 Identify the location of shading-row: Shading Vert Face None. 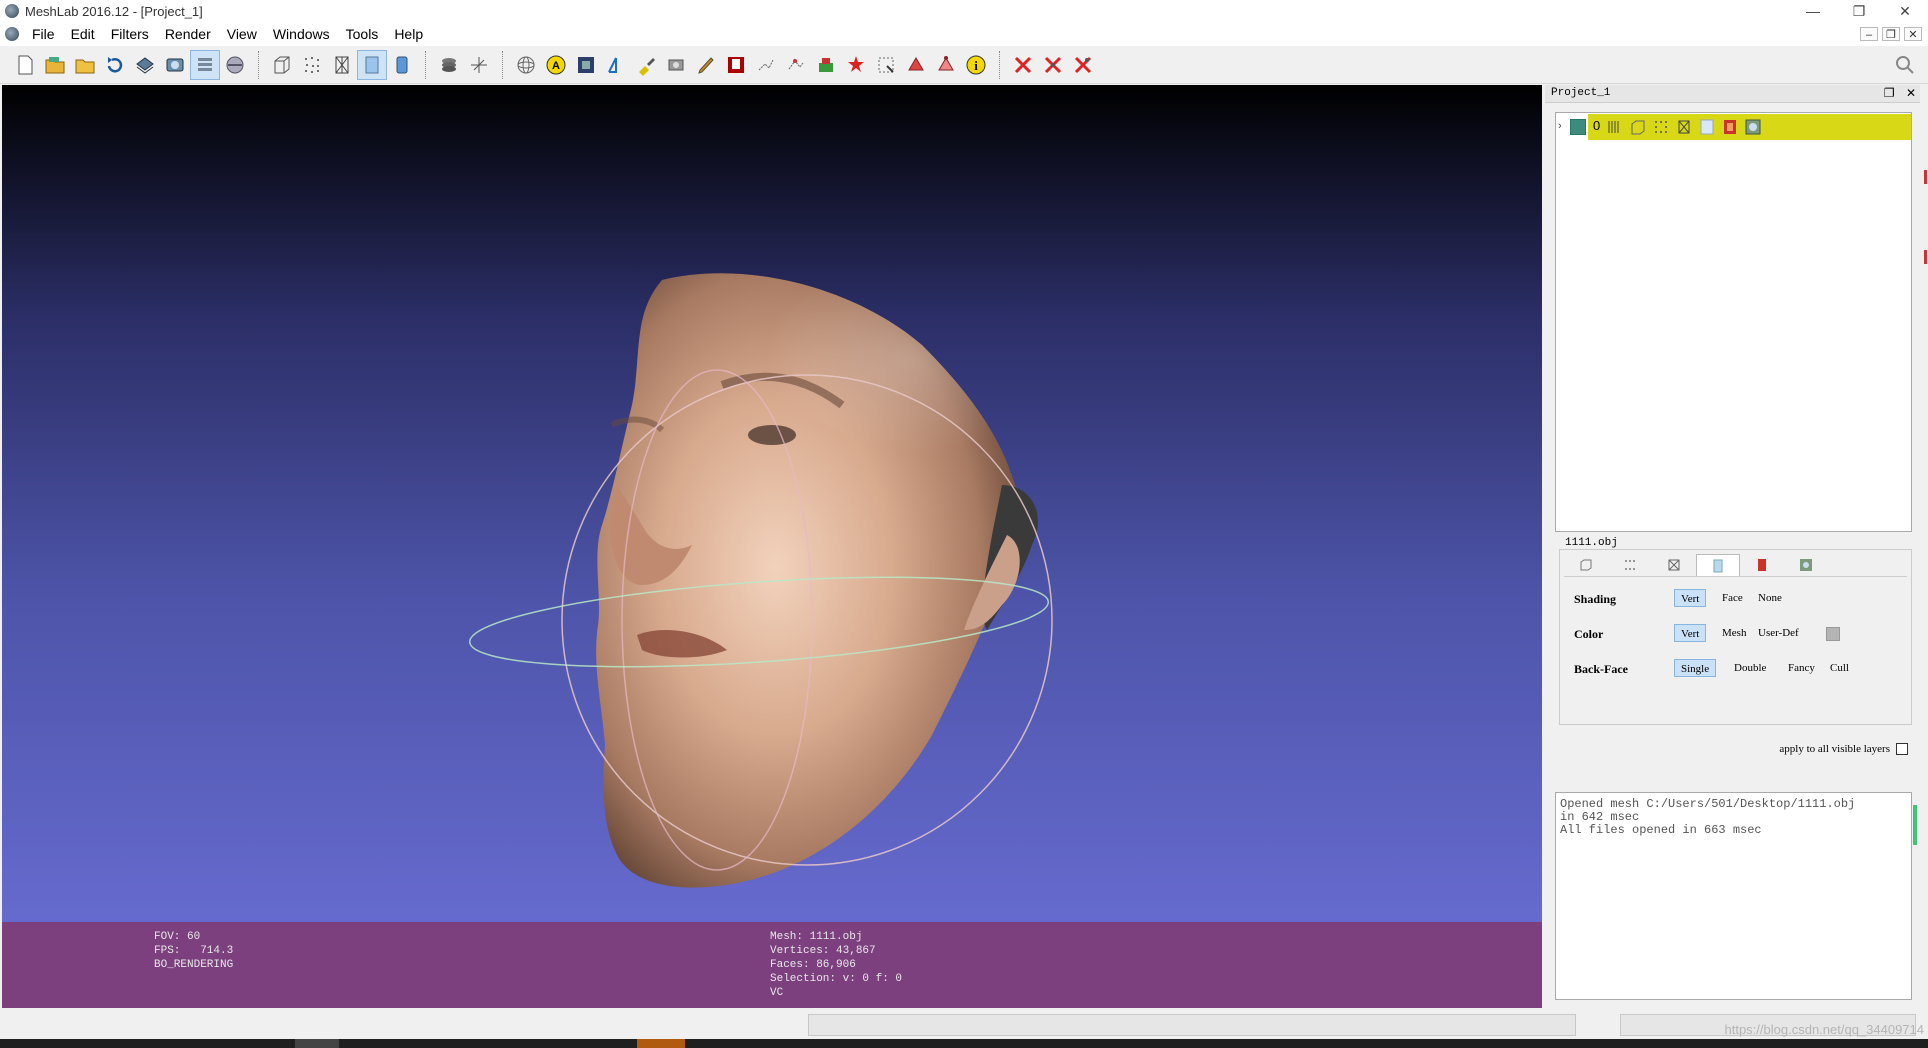
(1735, 599).